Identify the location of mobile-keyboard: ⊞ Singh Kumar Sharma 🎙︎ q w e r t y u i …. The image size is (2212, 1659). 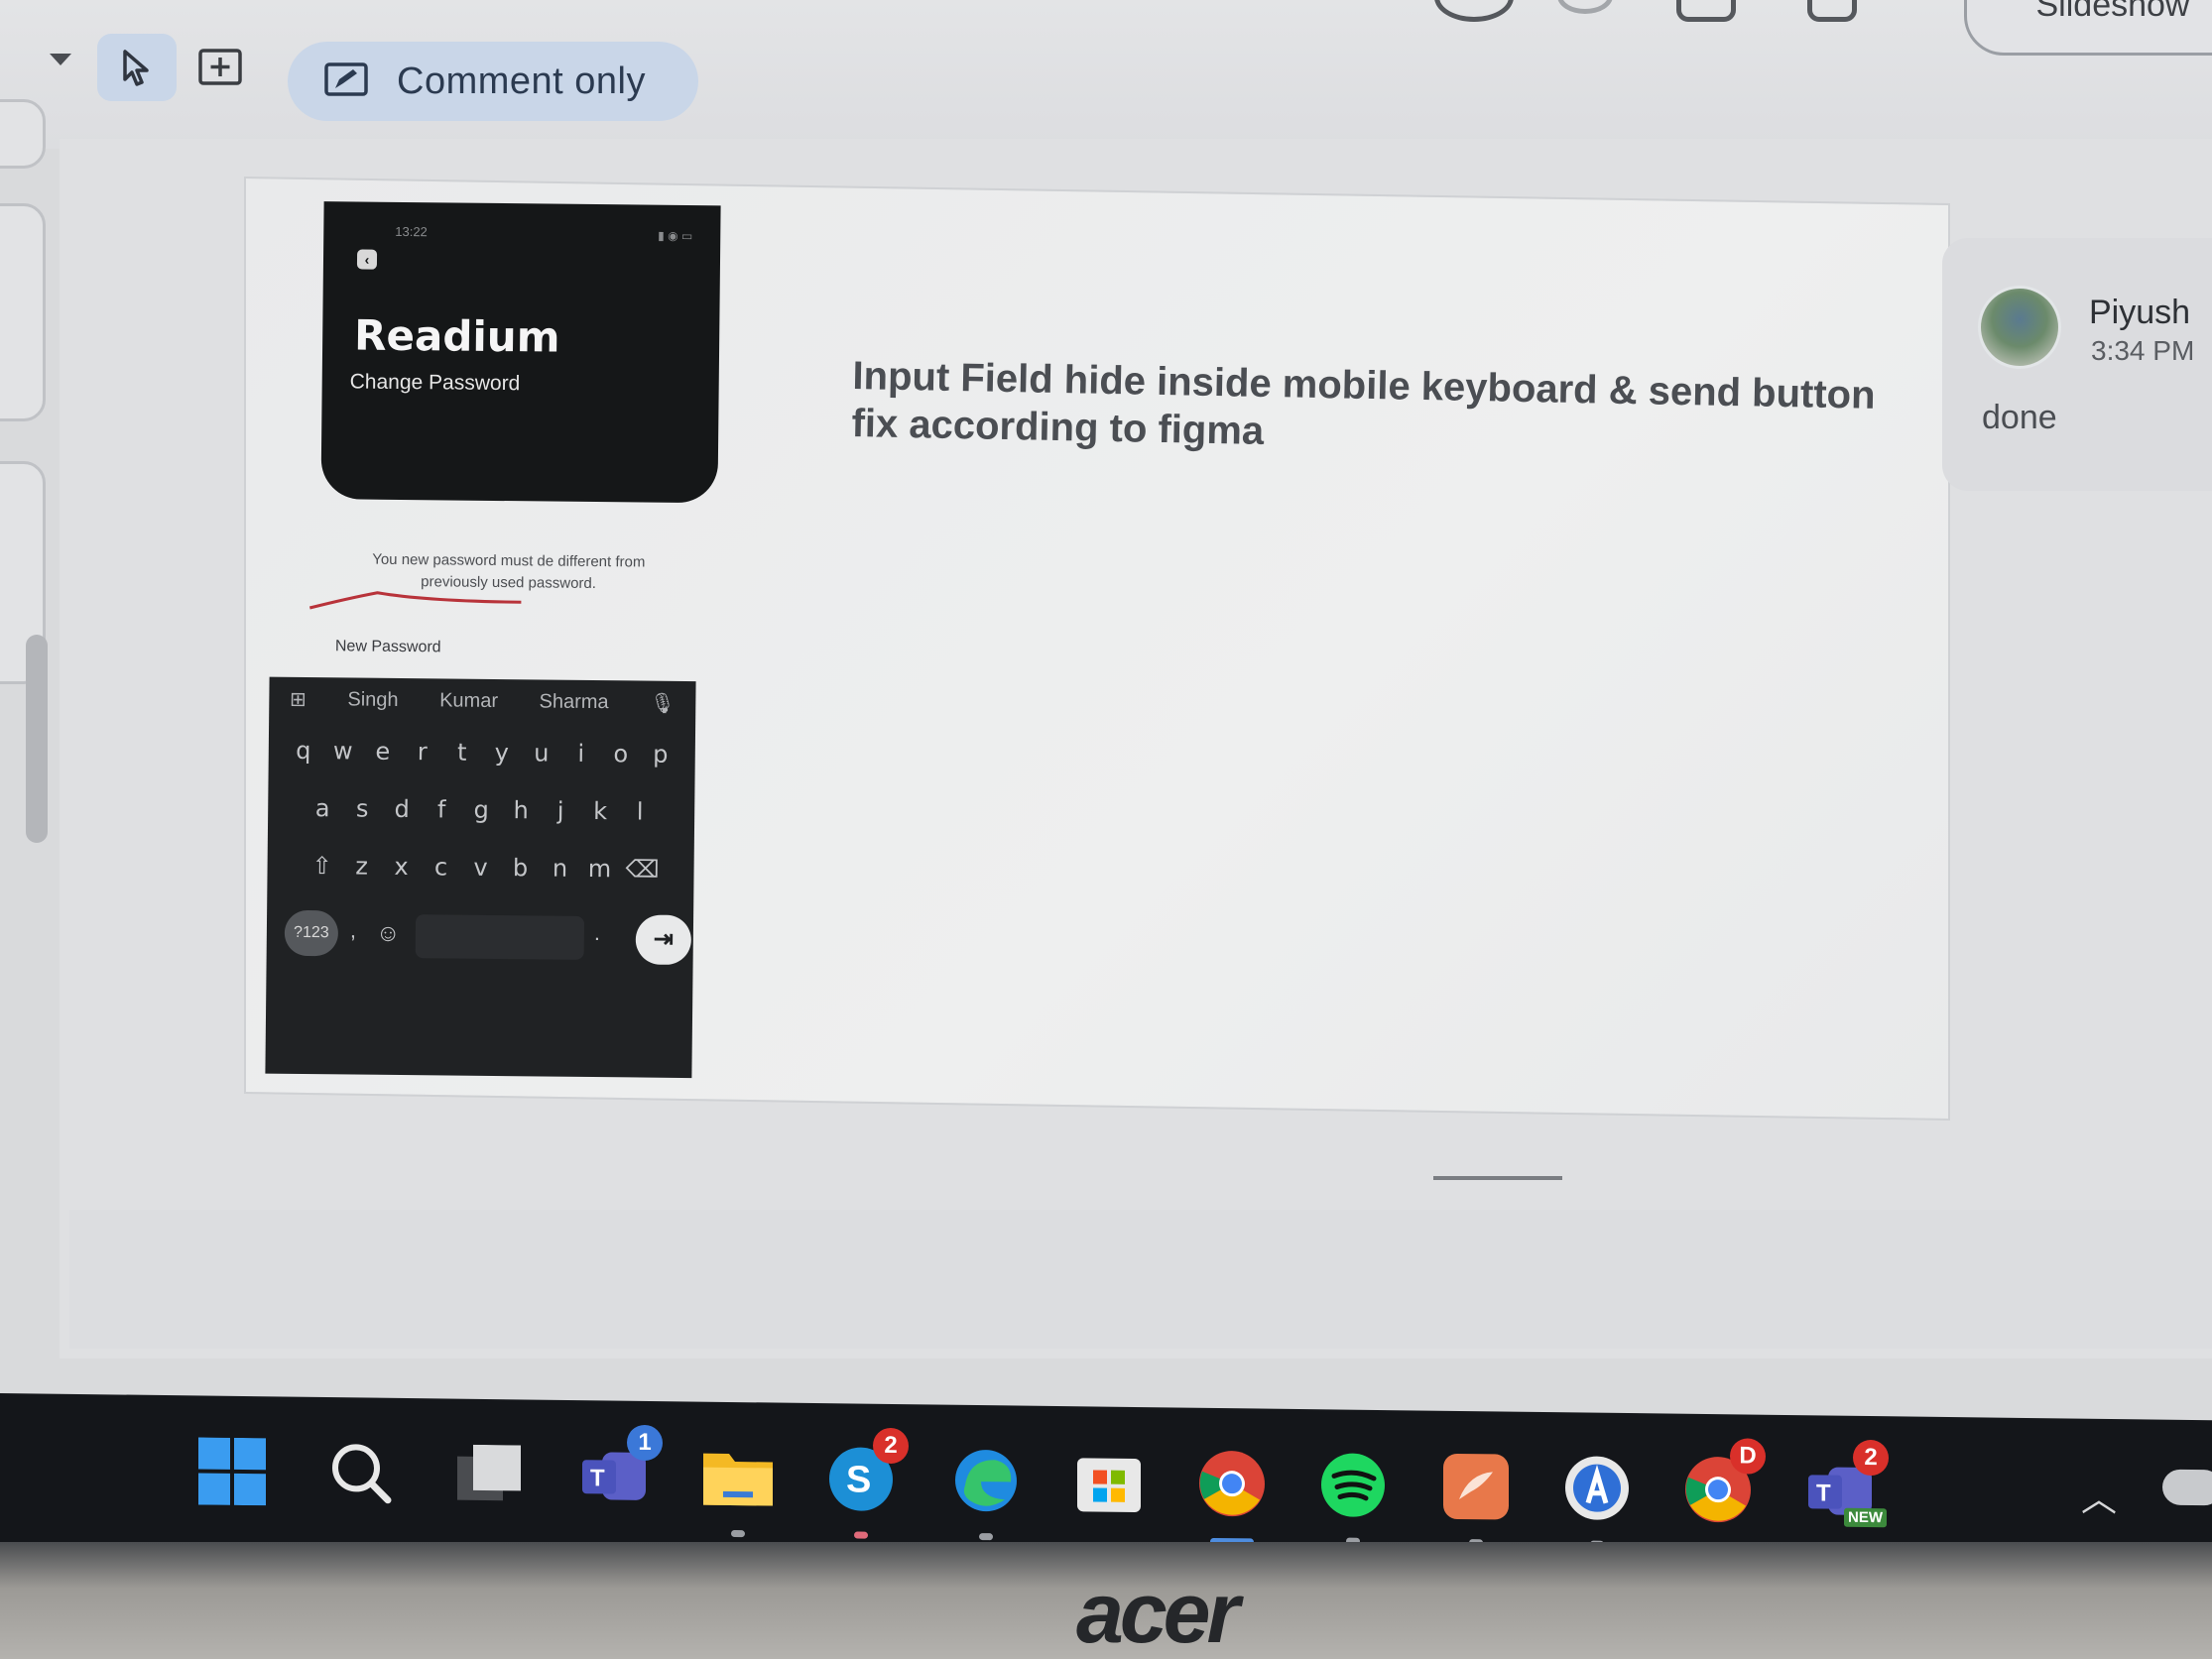
(480, 877).